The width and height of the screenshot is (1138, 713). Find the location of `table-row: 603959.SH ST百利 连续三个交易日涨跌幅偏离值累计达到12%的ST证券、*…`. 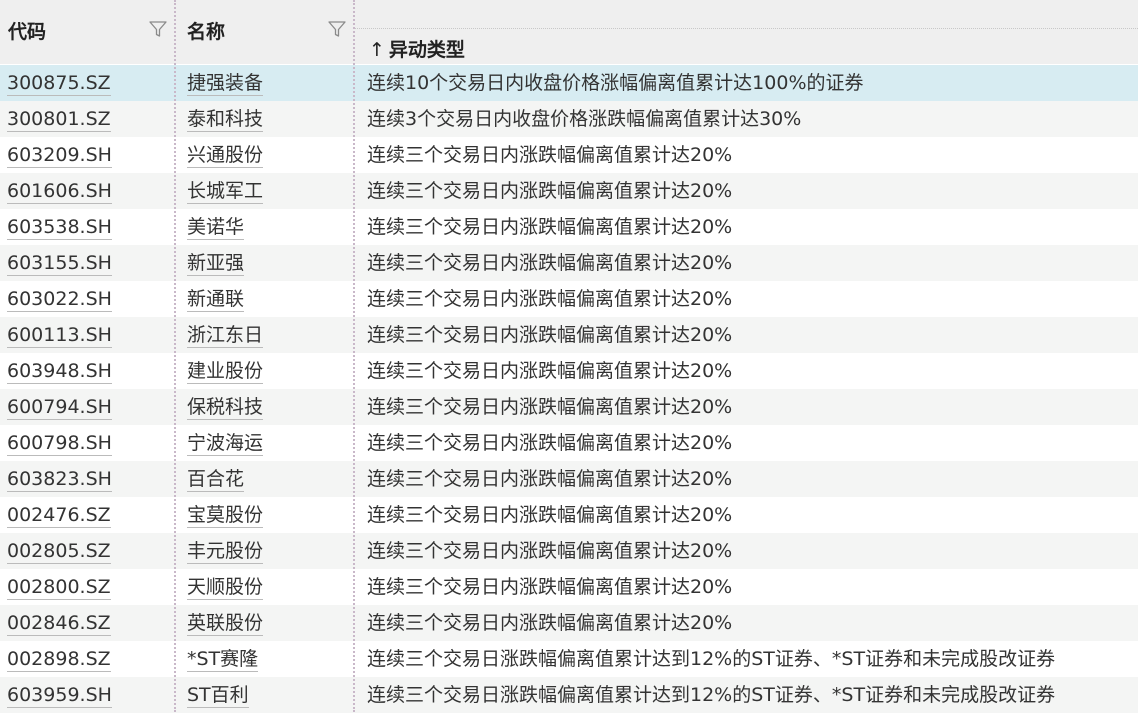

table-row: 603959.SH ST百利 连续三个交易日涨跌幅偏离值累计达到12%的ST证券、*… is located at coordinates (569, 695).